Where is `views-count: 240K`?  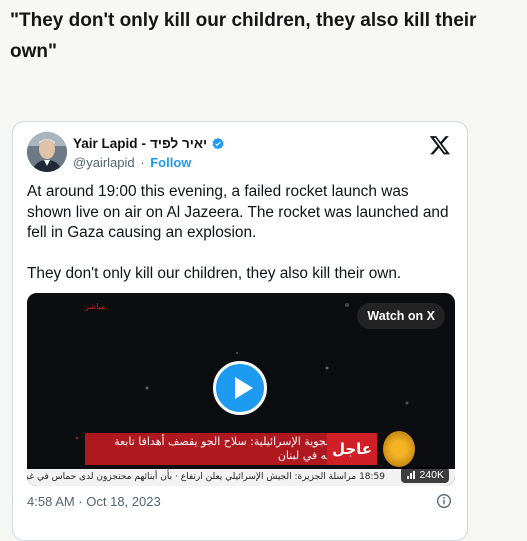 views-count: 240K is located at coordinates (431, 475).